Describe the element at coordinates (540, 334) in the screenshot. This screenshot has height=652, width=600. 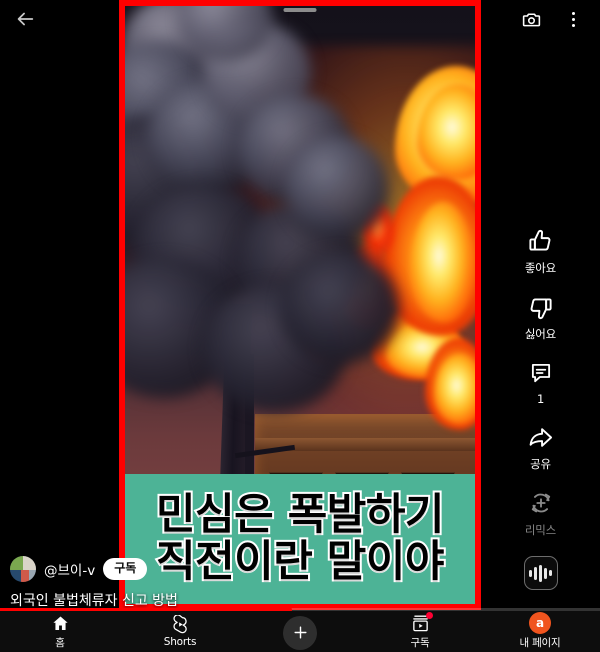
I see `dislike-label: 싫어요` at that location.